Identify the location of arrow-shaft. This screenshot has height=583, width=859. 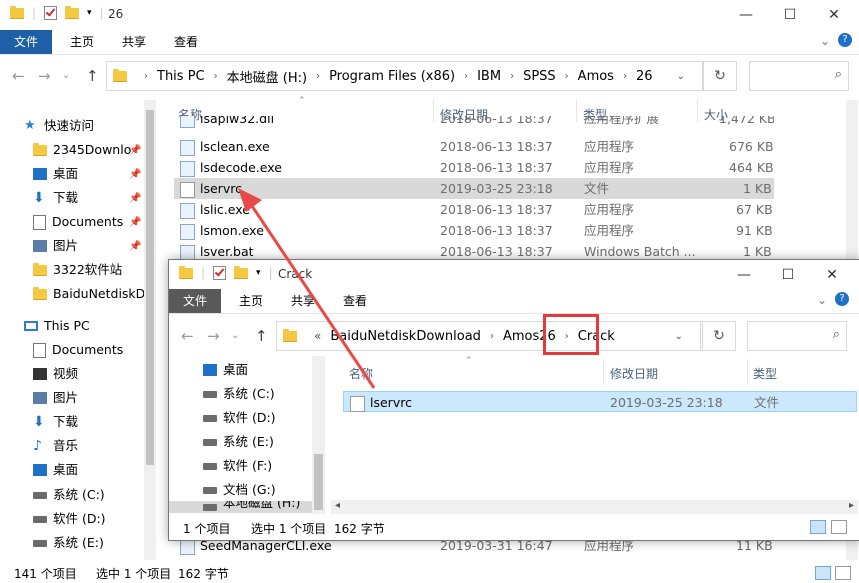
(313, 297).